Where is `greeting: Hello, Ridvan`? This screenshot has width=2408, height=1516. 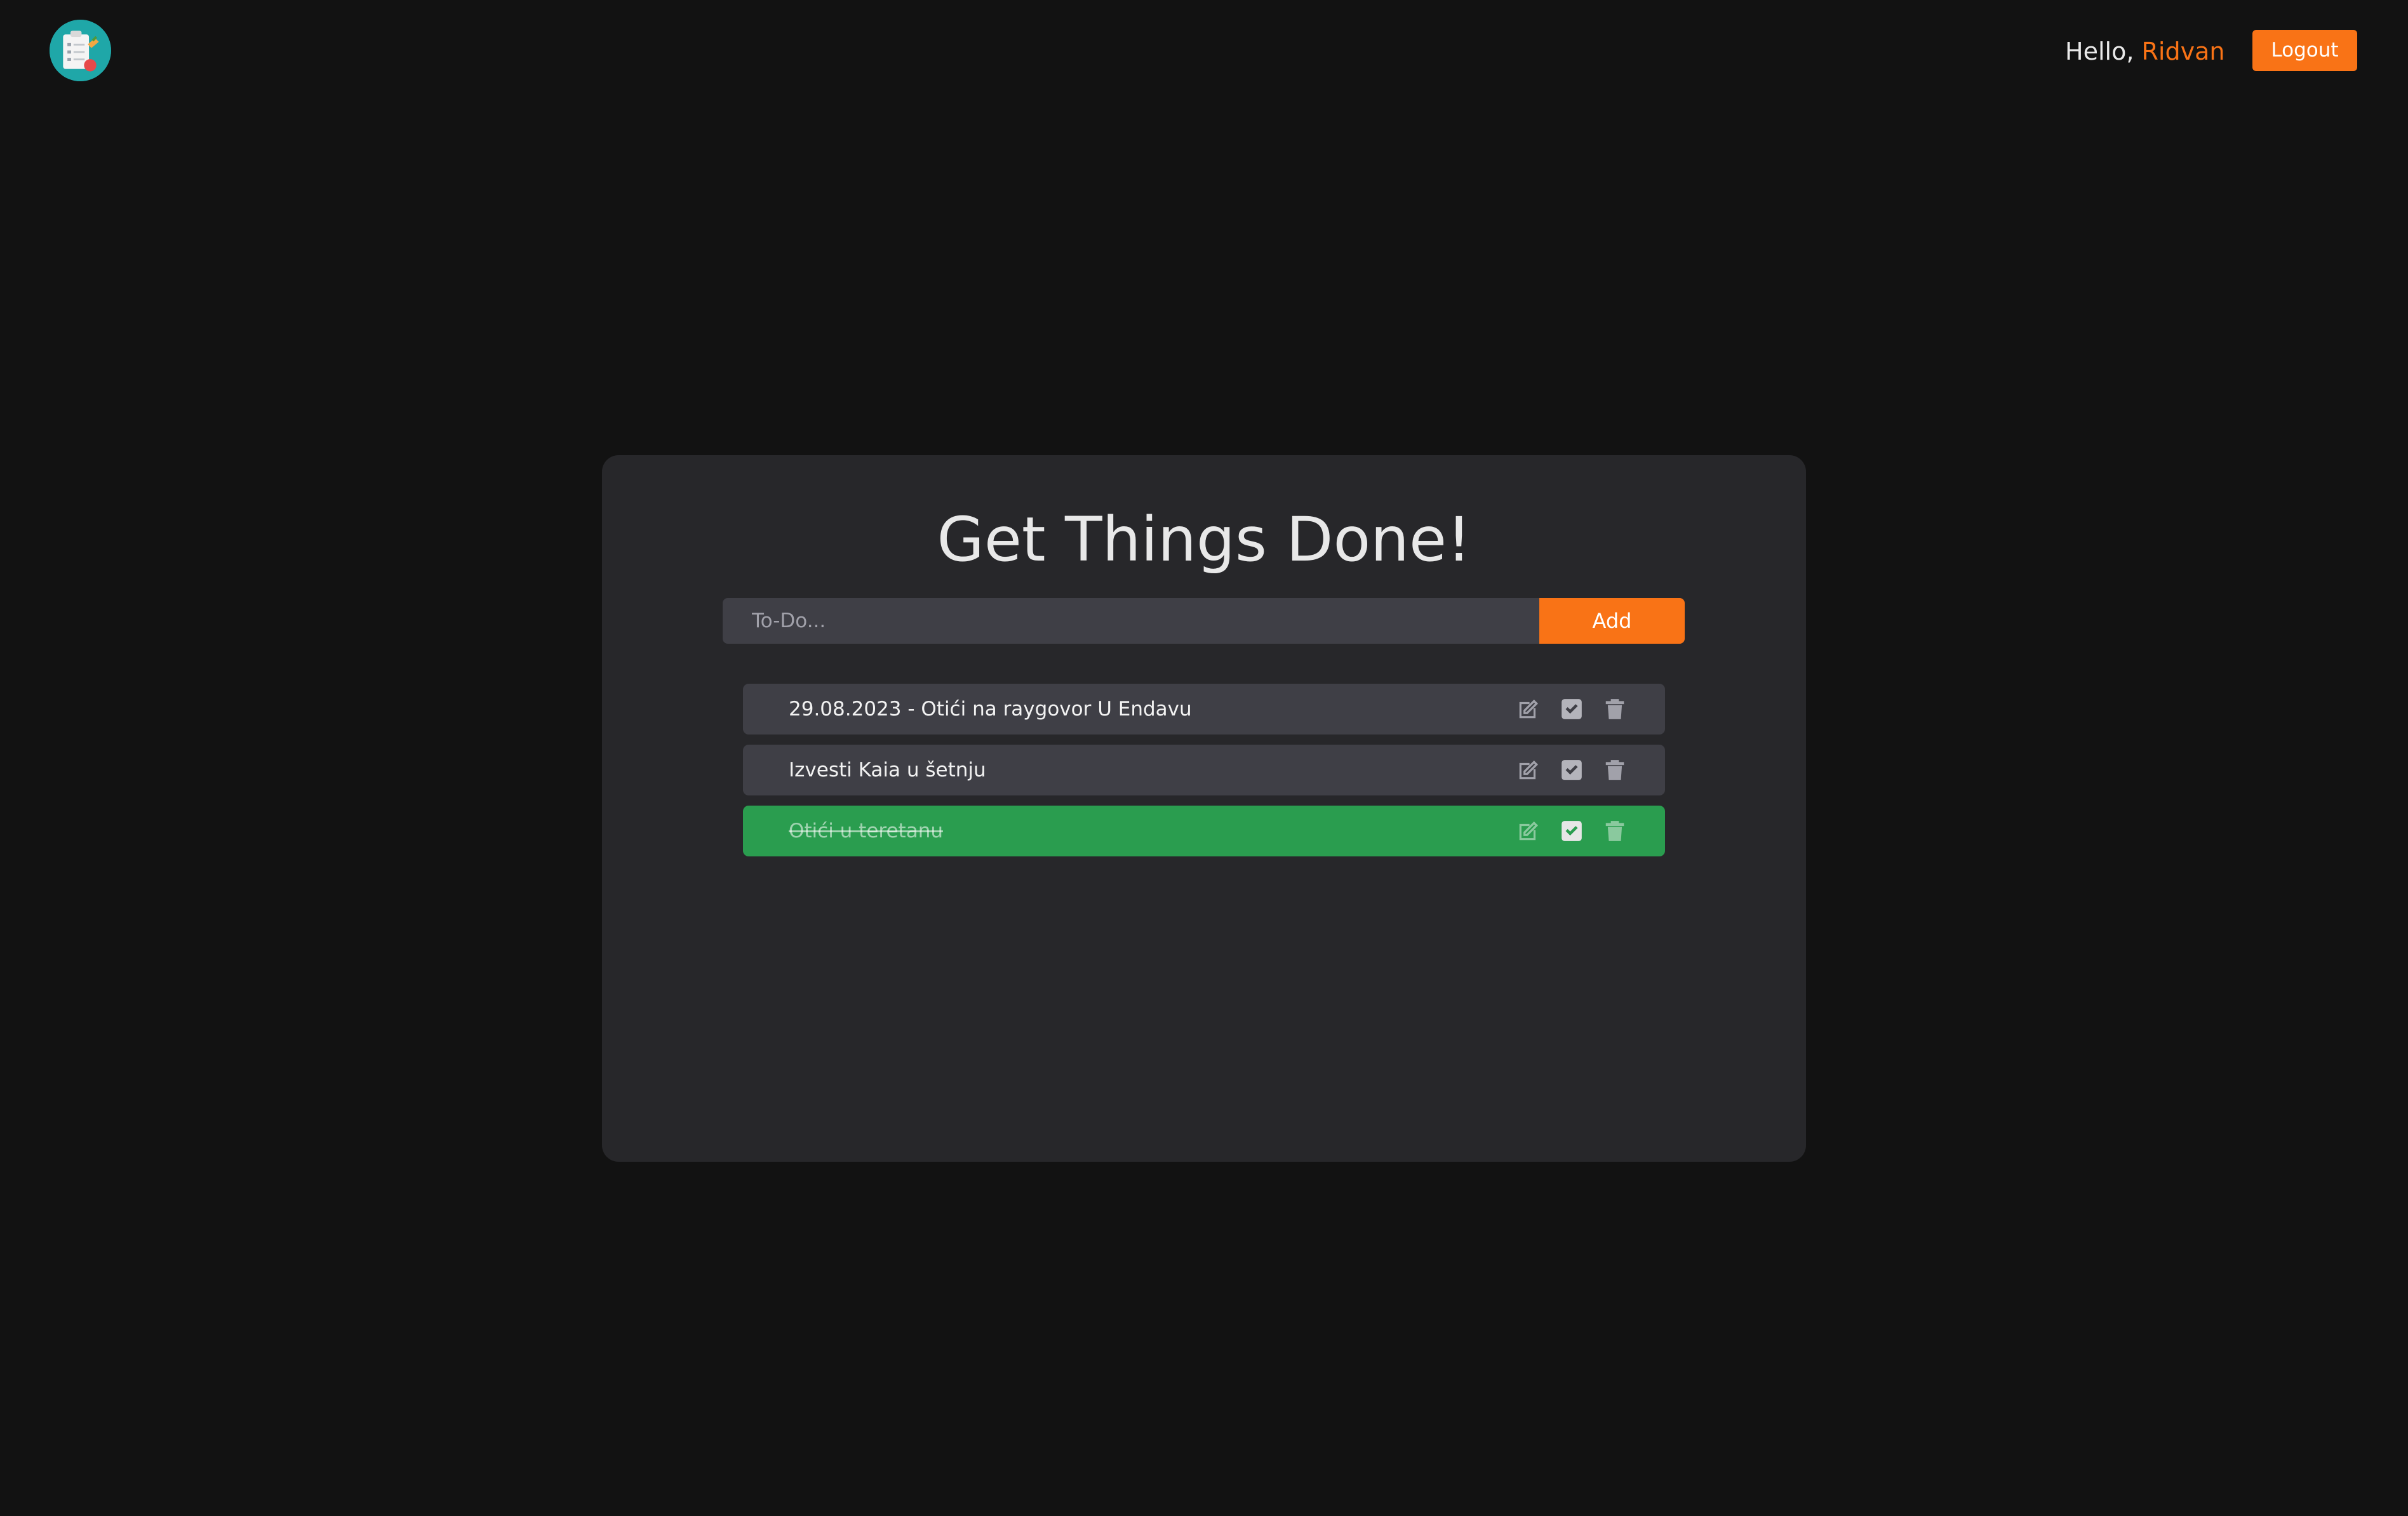 greeting: Hello, Ridvan is located at coordinates (2145, 51).